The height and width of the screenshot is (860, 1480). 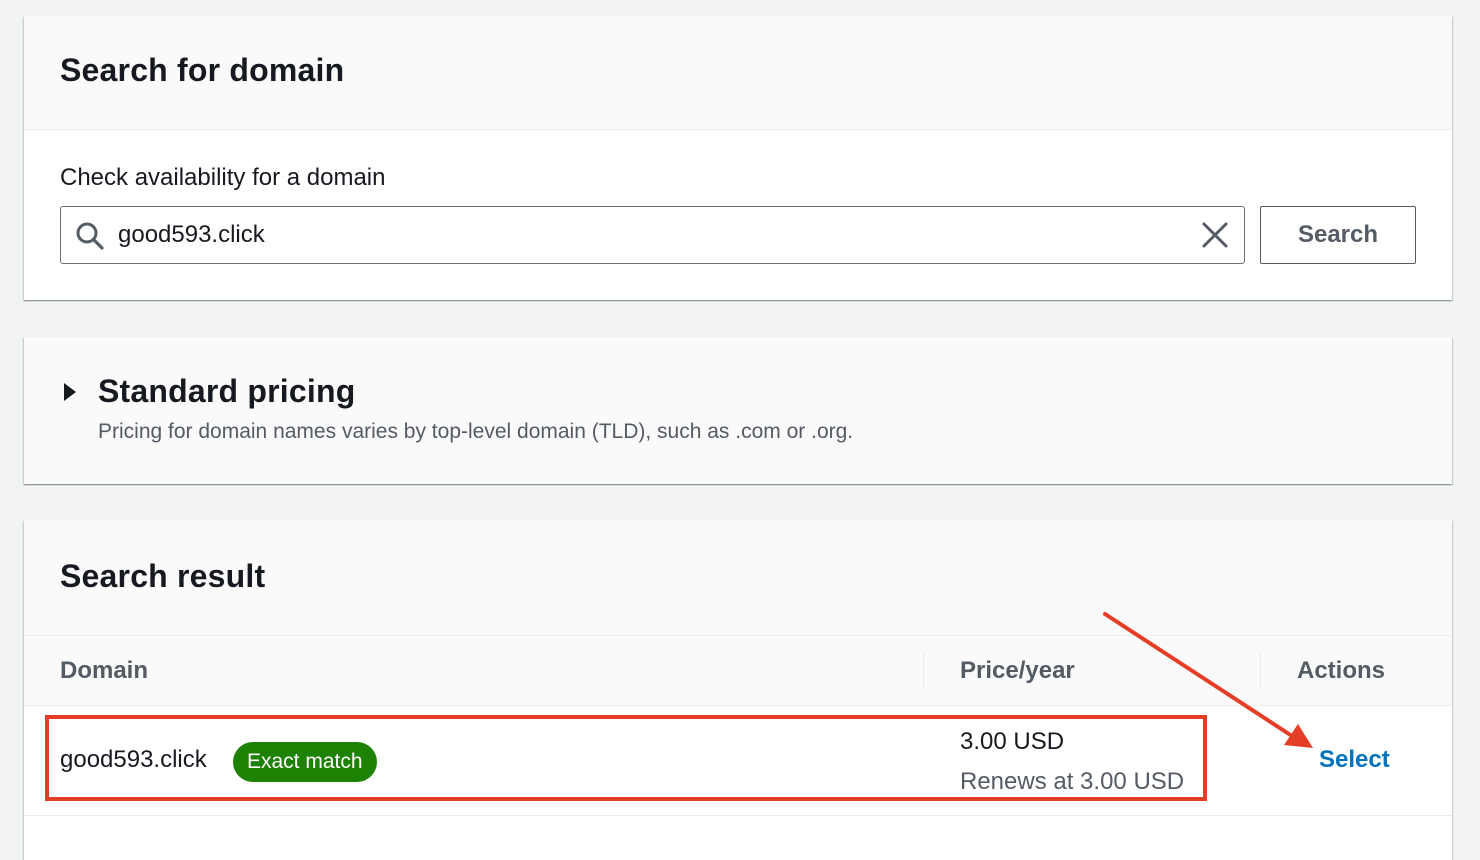 I want to click on search-domain-title: Search for domain, so click(x=202, y=70).